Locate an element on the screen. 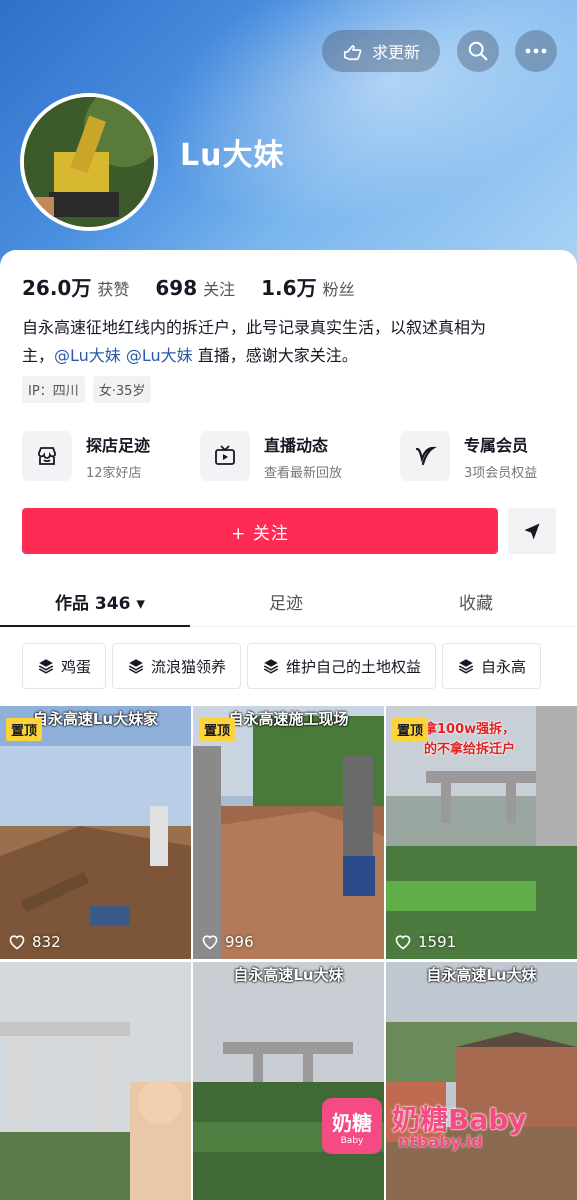 This screenshot has width=577, height=1200. feature-row: 探店足迹 12家好店 直播动态查看最新回放 专属会员 3项会员权益 is located at coordinates (292, 456).